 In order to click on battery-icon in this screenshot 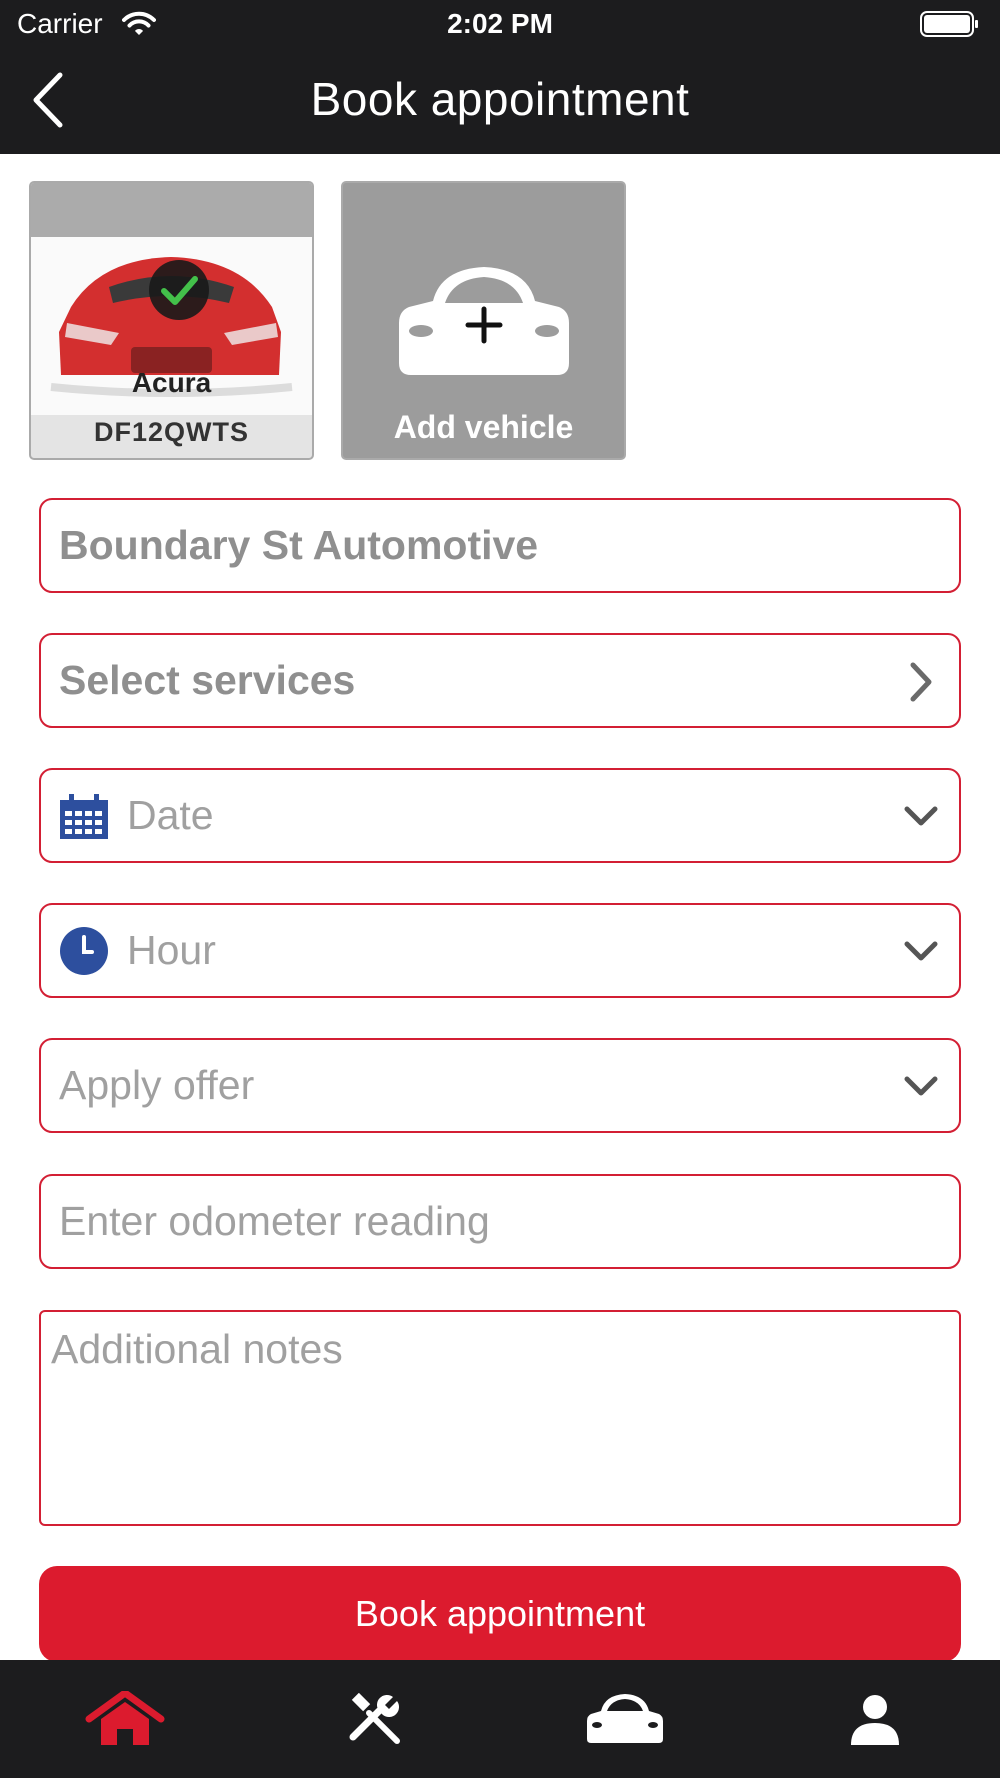, I will do `click(950, 26)`.